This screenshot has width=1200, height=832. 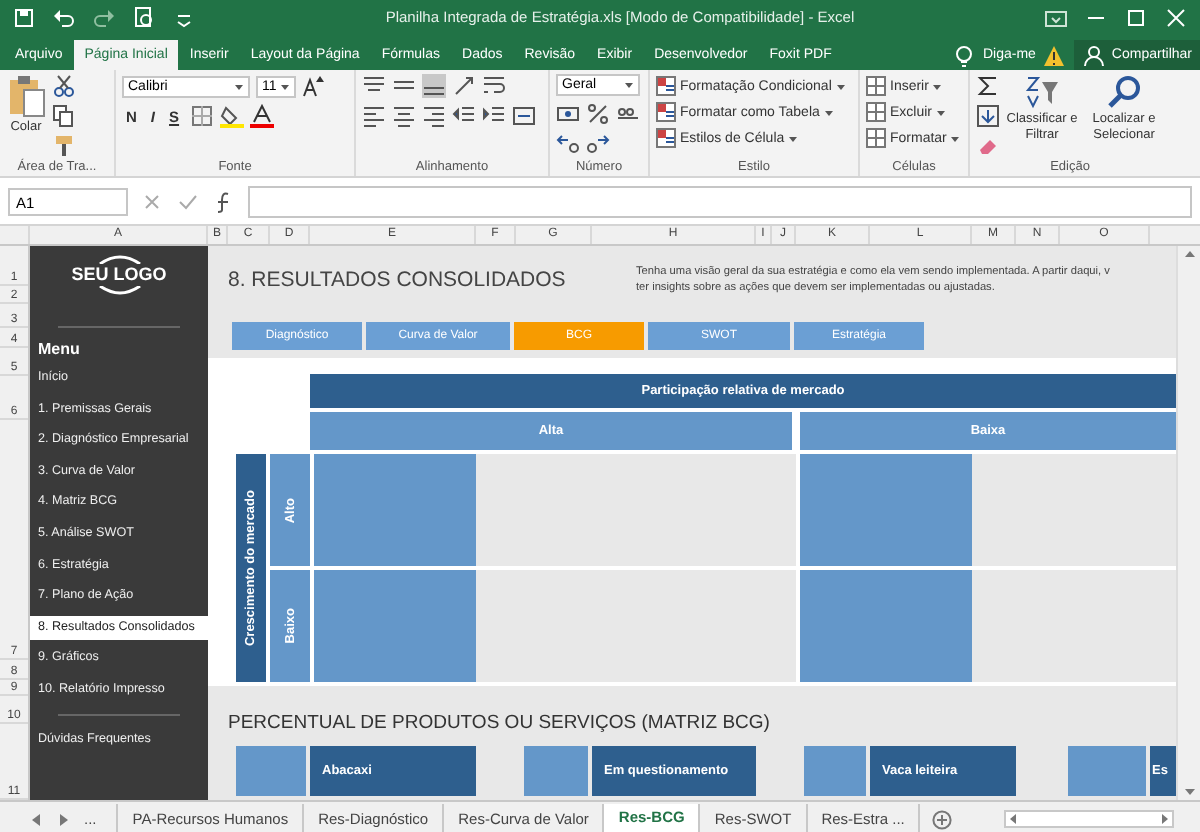 I want to click on close-icon, so click(x=1176, y=17).